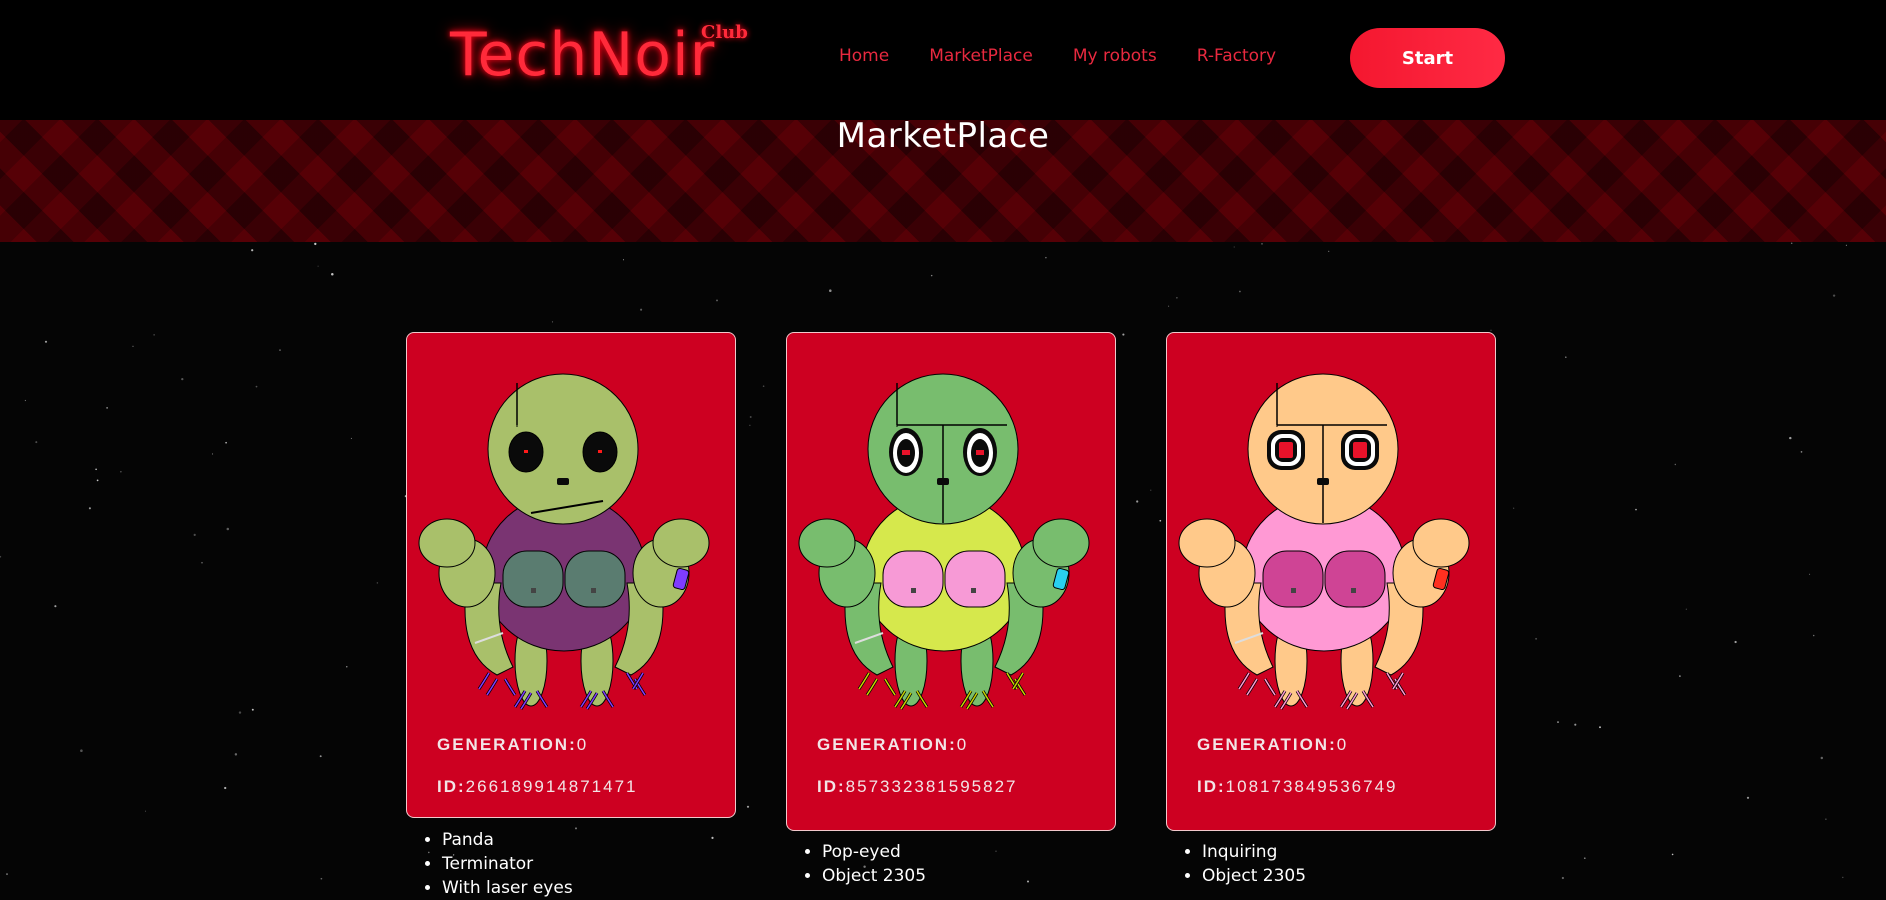  I want to click on robot-id: ID:857332381595827, so click(917, 787).